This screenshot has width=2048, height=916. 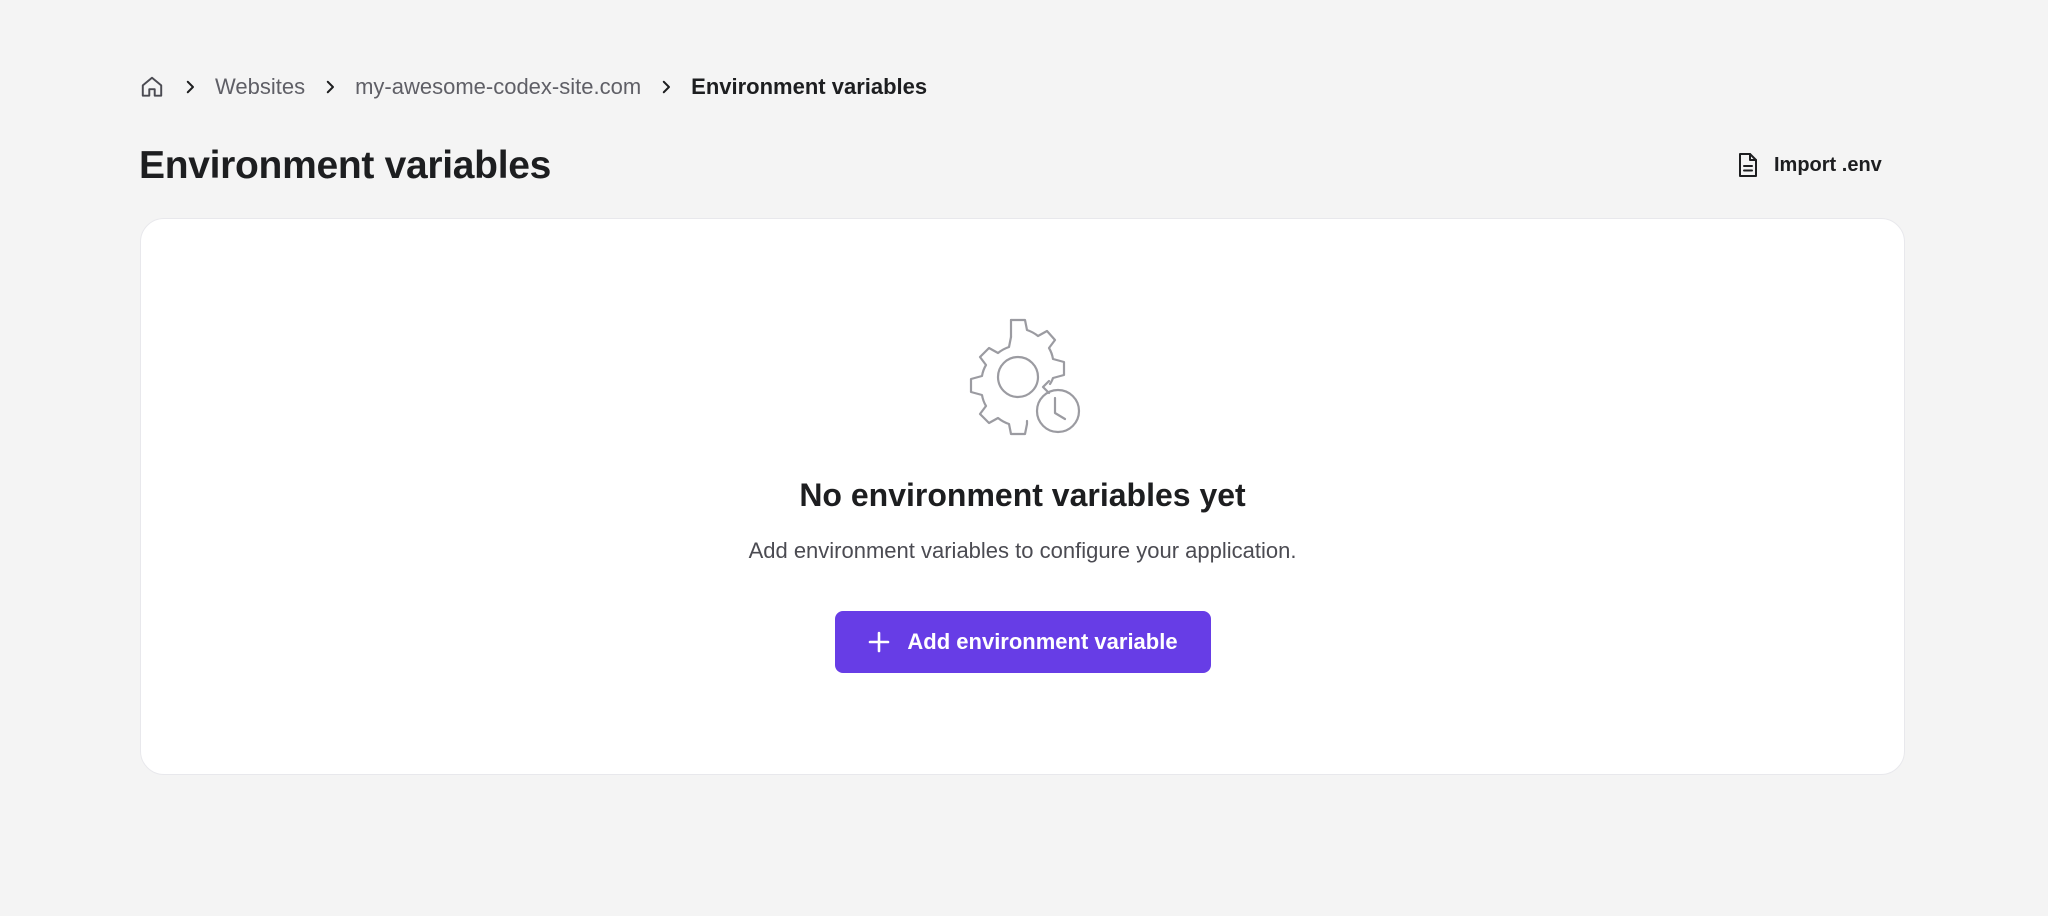 I want to click on import-env-button: Import .env, so click(x=1811, y=165).